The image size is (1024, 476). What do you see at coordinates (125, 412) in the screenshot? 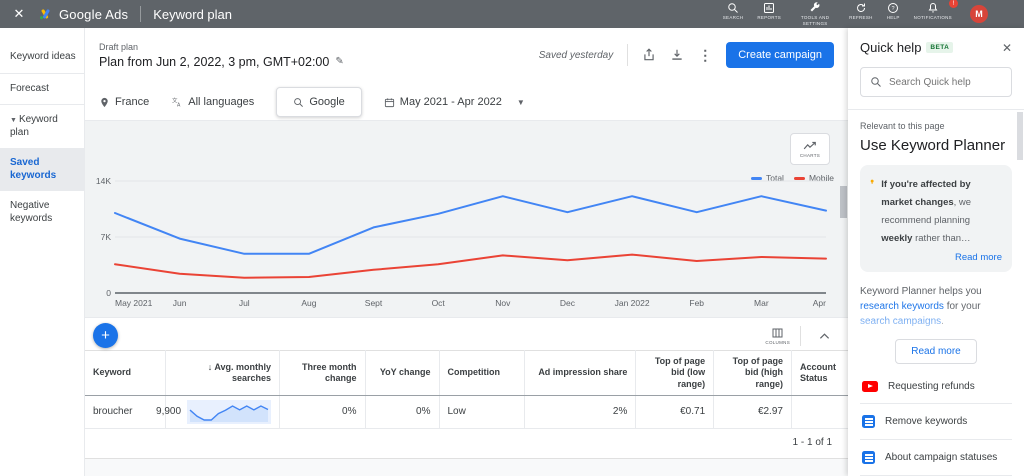
I see `cell-keyword: broucher` at bounding box center [125, 412].